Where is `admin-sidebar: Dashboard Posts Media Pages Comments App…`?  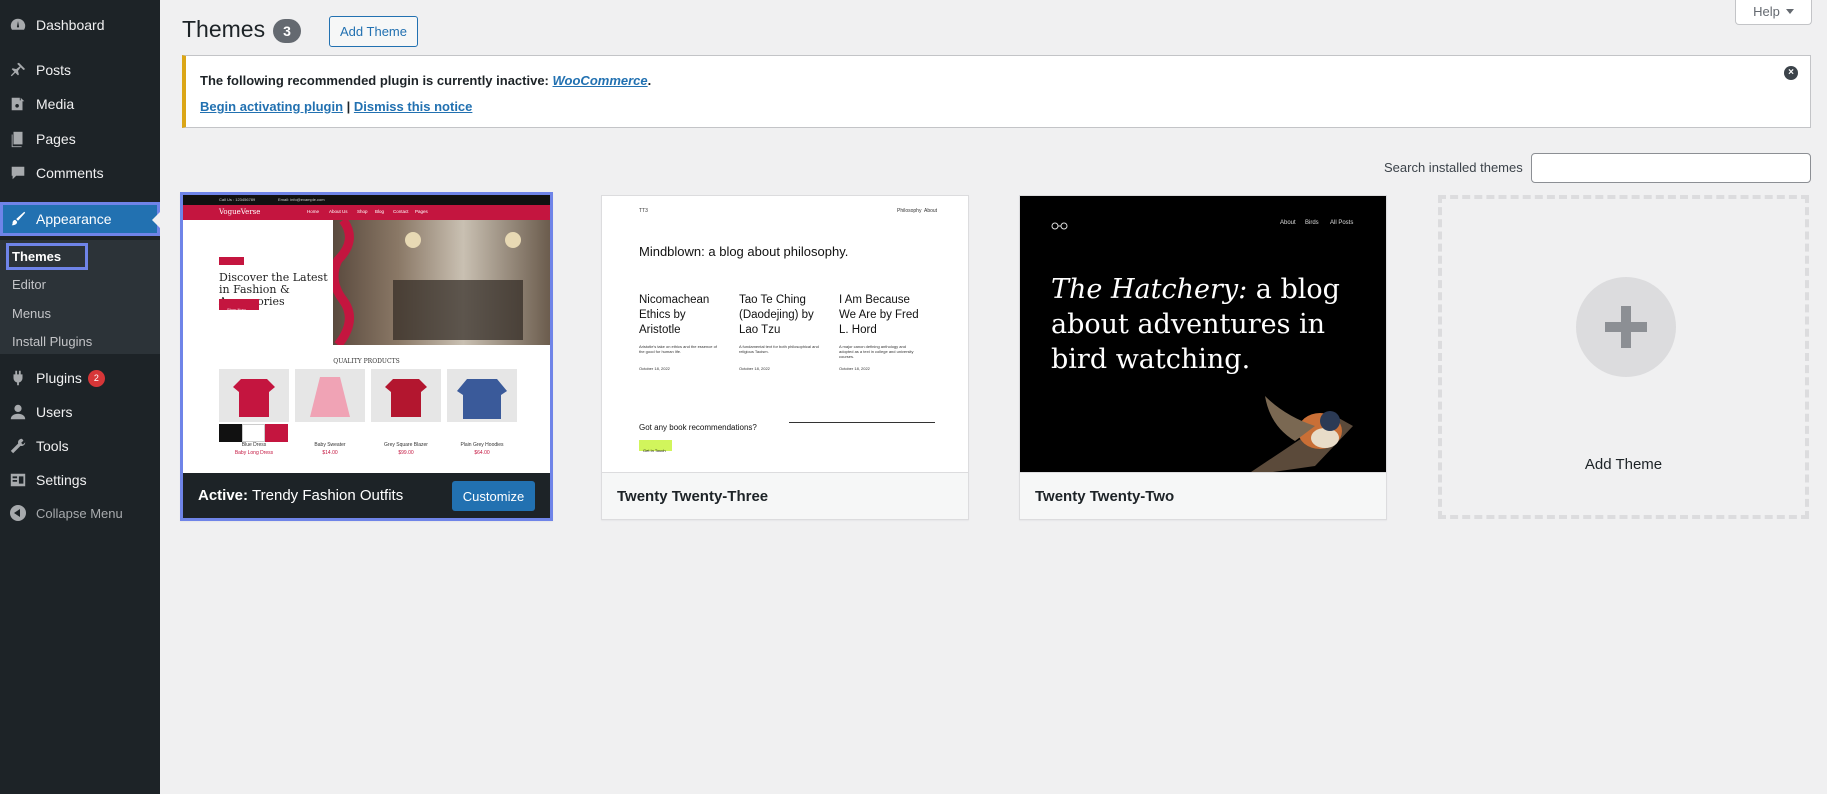 admin-sidebar: Dashboard Posts Media Pages Comments App… is located at coordinates (80, 397).